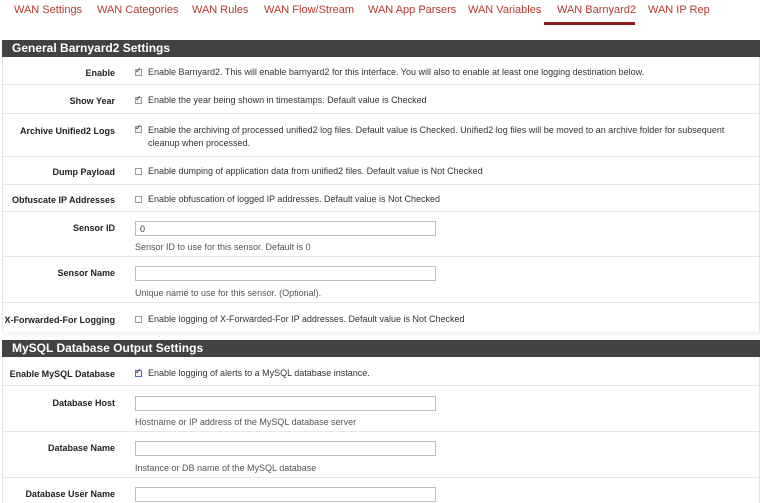 The height and width of the screenshot is (503, 776). What do you see at coordinates (100, 73) in the screenshot?
I see `enable-label: Enable` at bounding box center [100, 73].